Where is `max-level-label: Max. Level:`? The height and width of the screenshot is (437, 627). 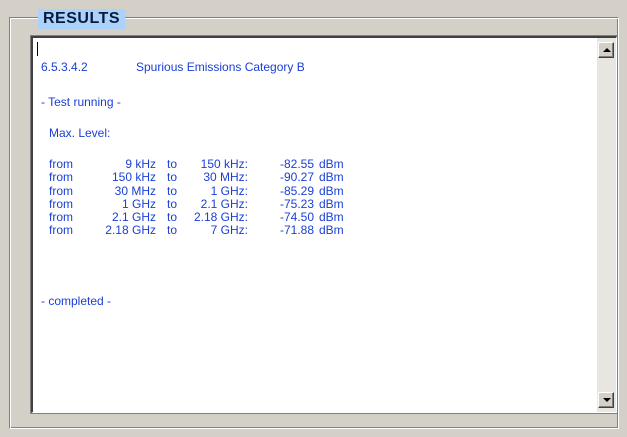
max-level-label: Max. Level: is located at coordinates (80, 133).